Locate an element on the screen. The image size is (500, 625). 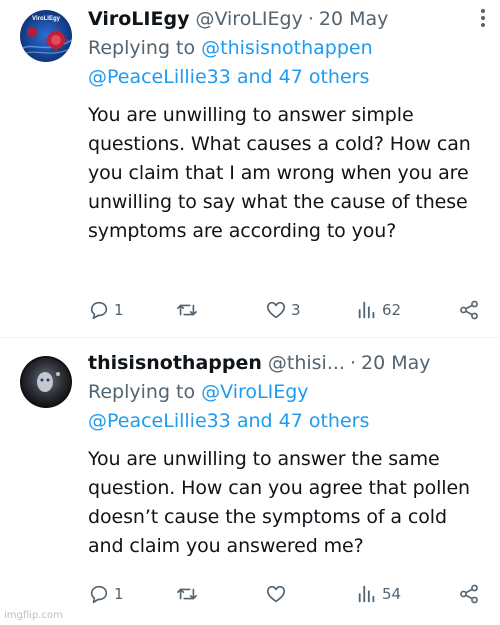
tweet-actions: 1 54 is located at coordinates (284, 594).